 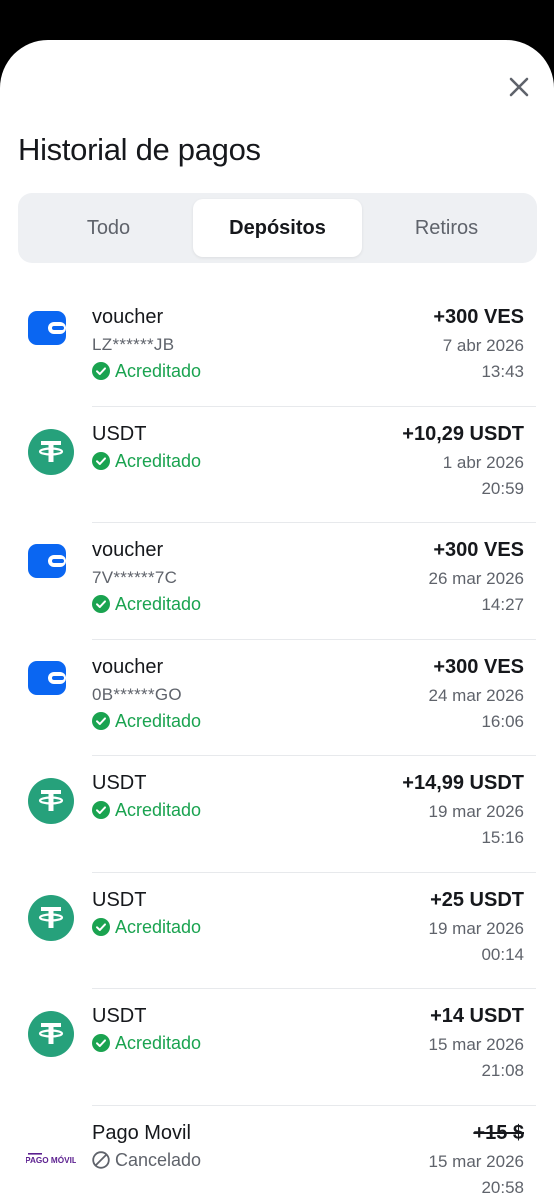 What do you see at coordinates (446, 228) in the screenshot?
I see `tab-retiros: Retiros` at bounding box center [446, 228].